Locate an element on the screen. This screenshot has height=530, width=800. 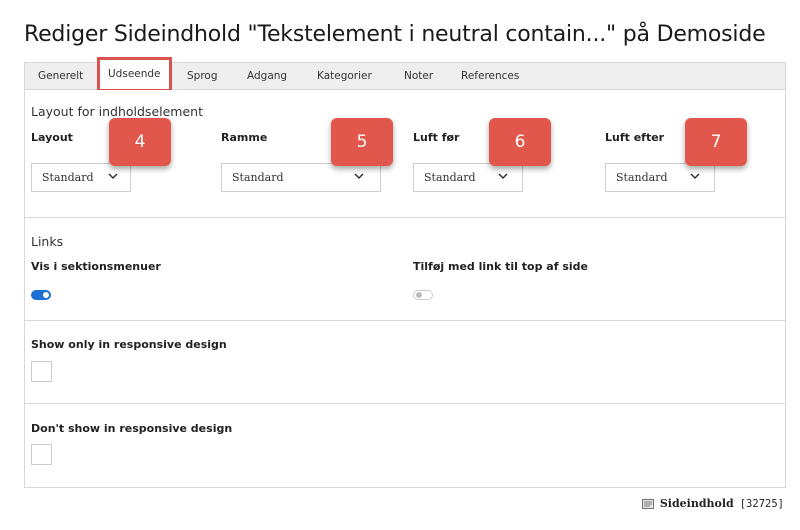
responsive-only-checkbox is located at coordinates (41, 371).